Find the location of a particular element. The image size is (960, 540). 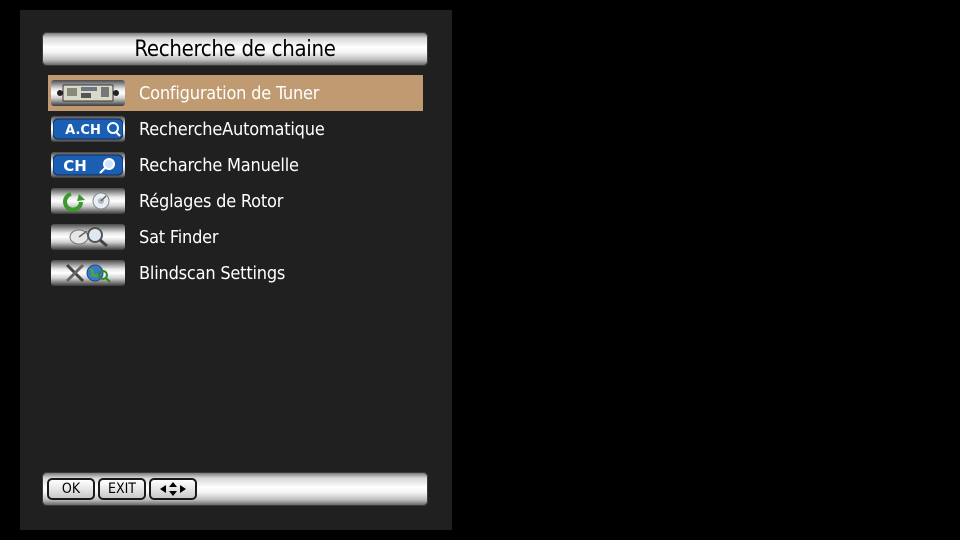

menu-item-blindscan-settings: Blindscan Settings is located at coordinates (235, 273).